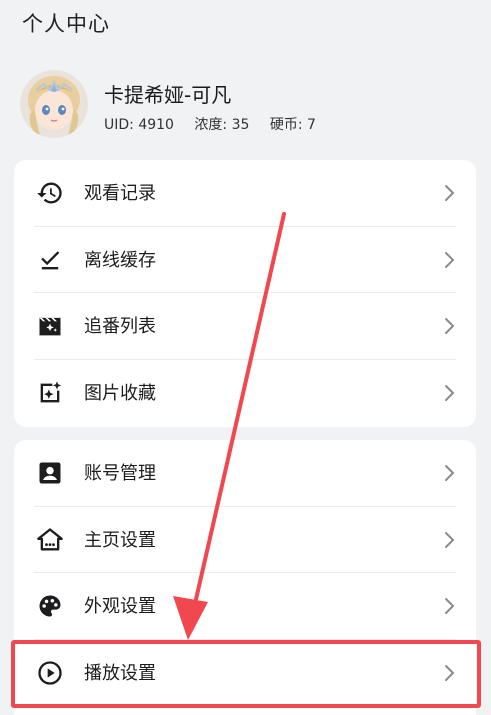  I want to click on download-check-icon, so click(50, 260).